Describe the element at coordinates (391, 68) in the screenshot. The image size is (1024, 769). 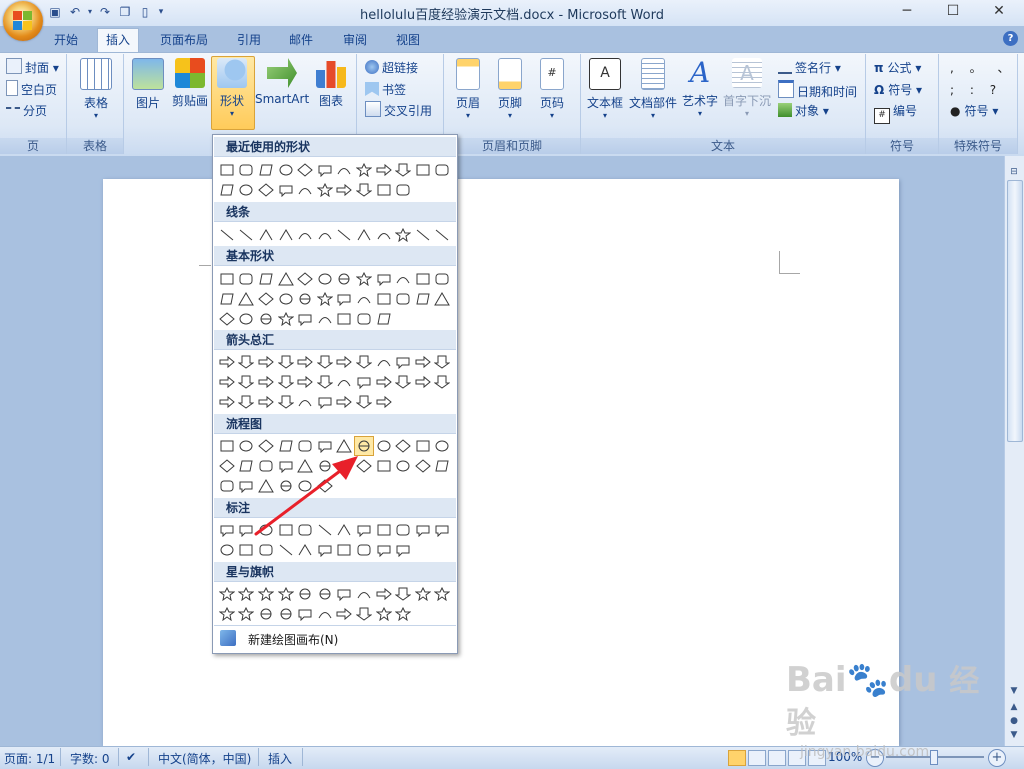
I see `hyperlink-button: 超链接` at that location.